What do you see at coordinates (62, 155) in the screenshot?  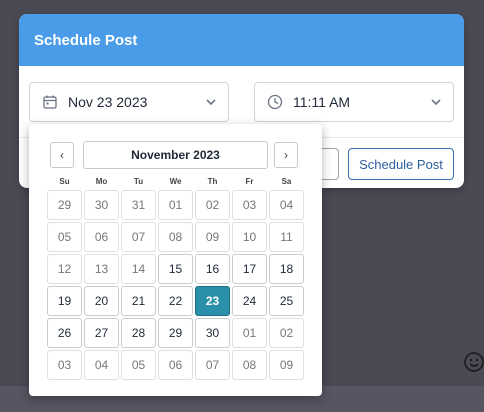 I see `prev-month-button: ‹` at bounding box center [62, 155].